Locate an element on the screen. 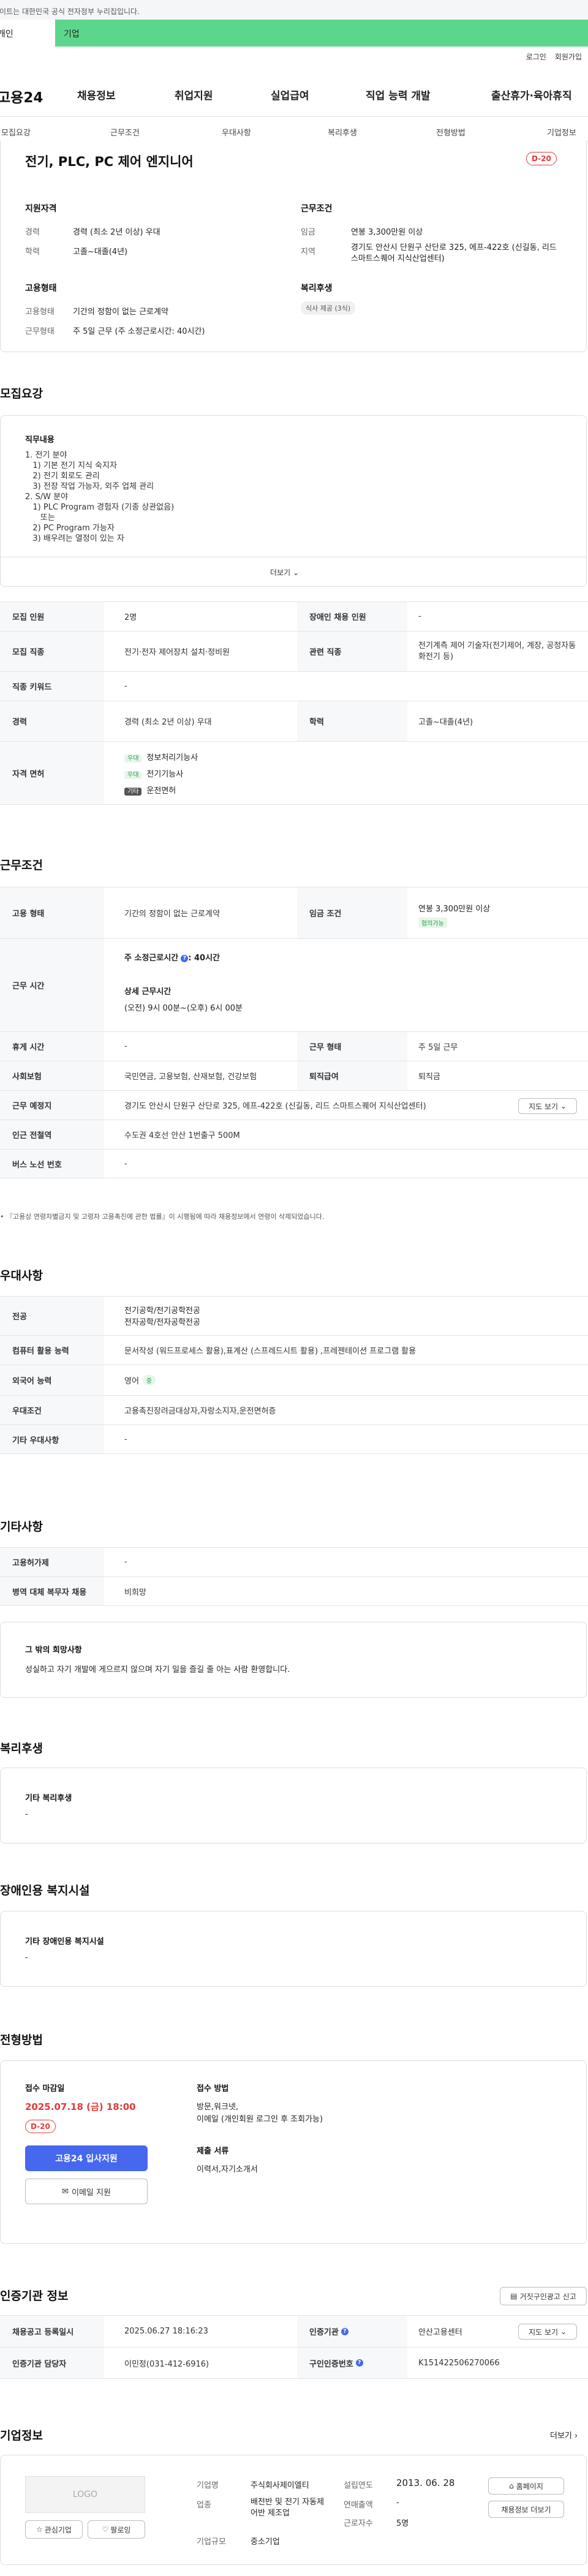 The image size is (588, 2576). false-ad-report-button: ▤ 거짓구인광고 신고 is located at coordinates (544, 2296).